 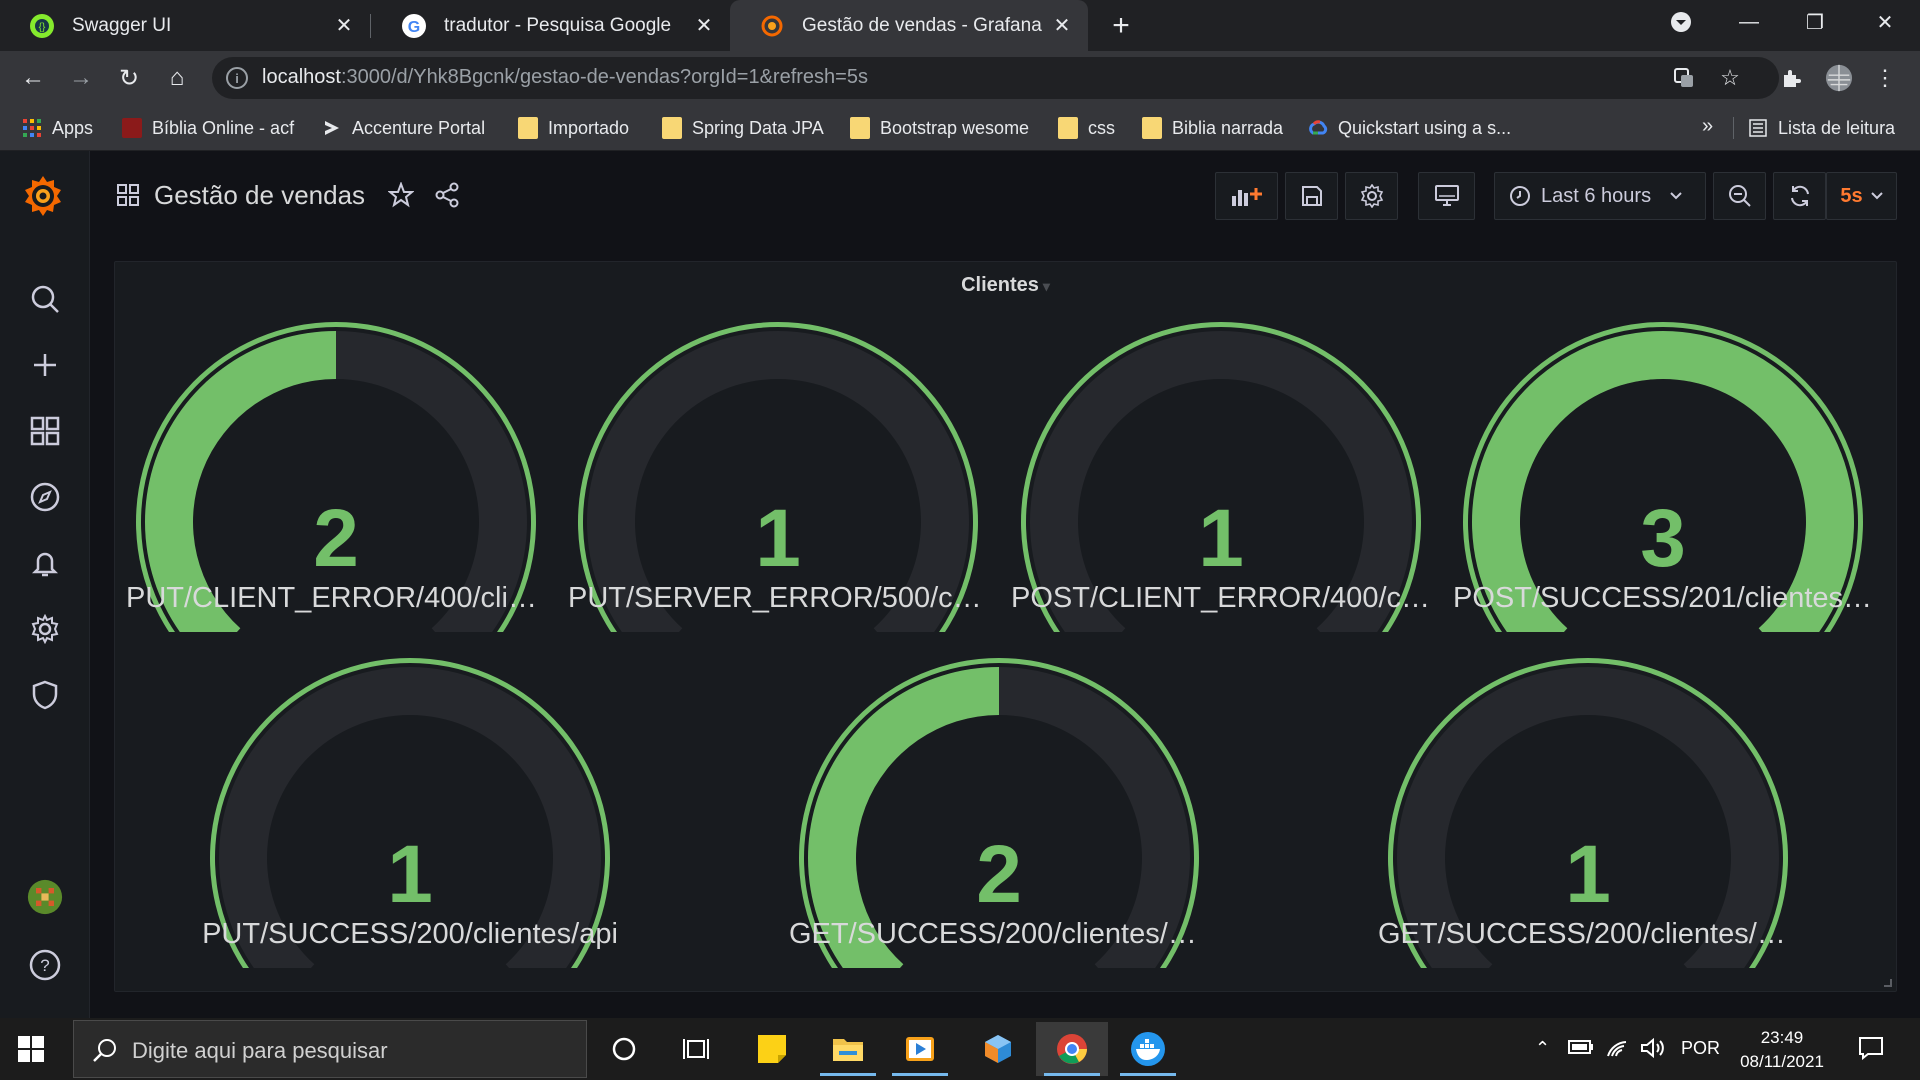 What do you see at coordinates (42, 25) in the screenshot?
I see `swagger-icon: {}` at bounding box center [42, 25].